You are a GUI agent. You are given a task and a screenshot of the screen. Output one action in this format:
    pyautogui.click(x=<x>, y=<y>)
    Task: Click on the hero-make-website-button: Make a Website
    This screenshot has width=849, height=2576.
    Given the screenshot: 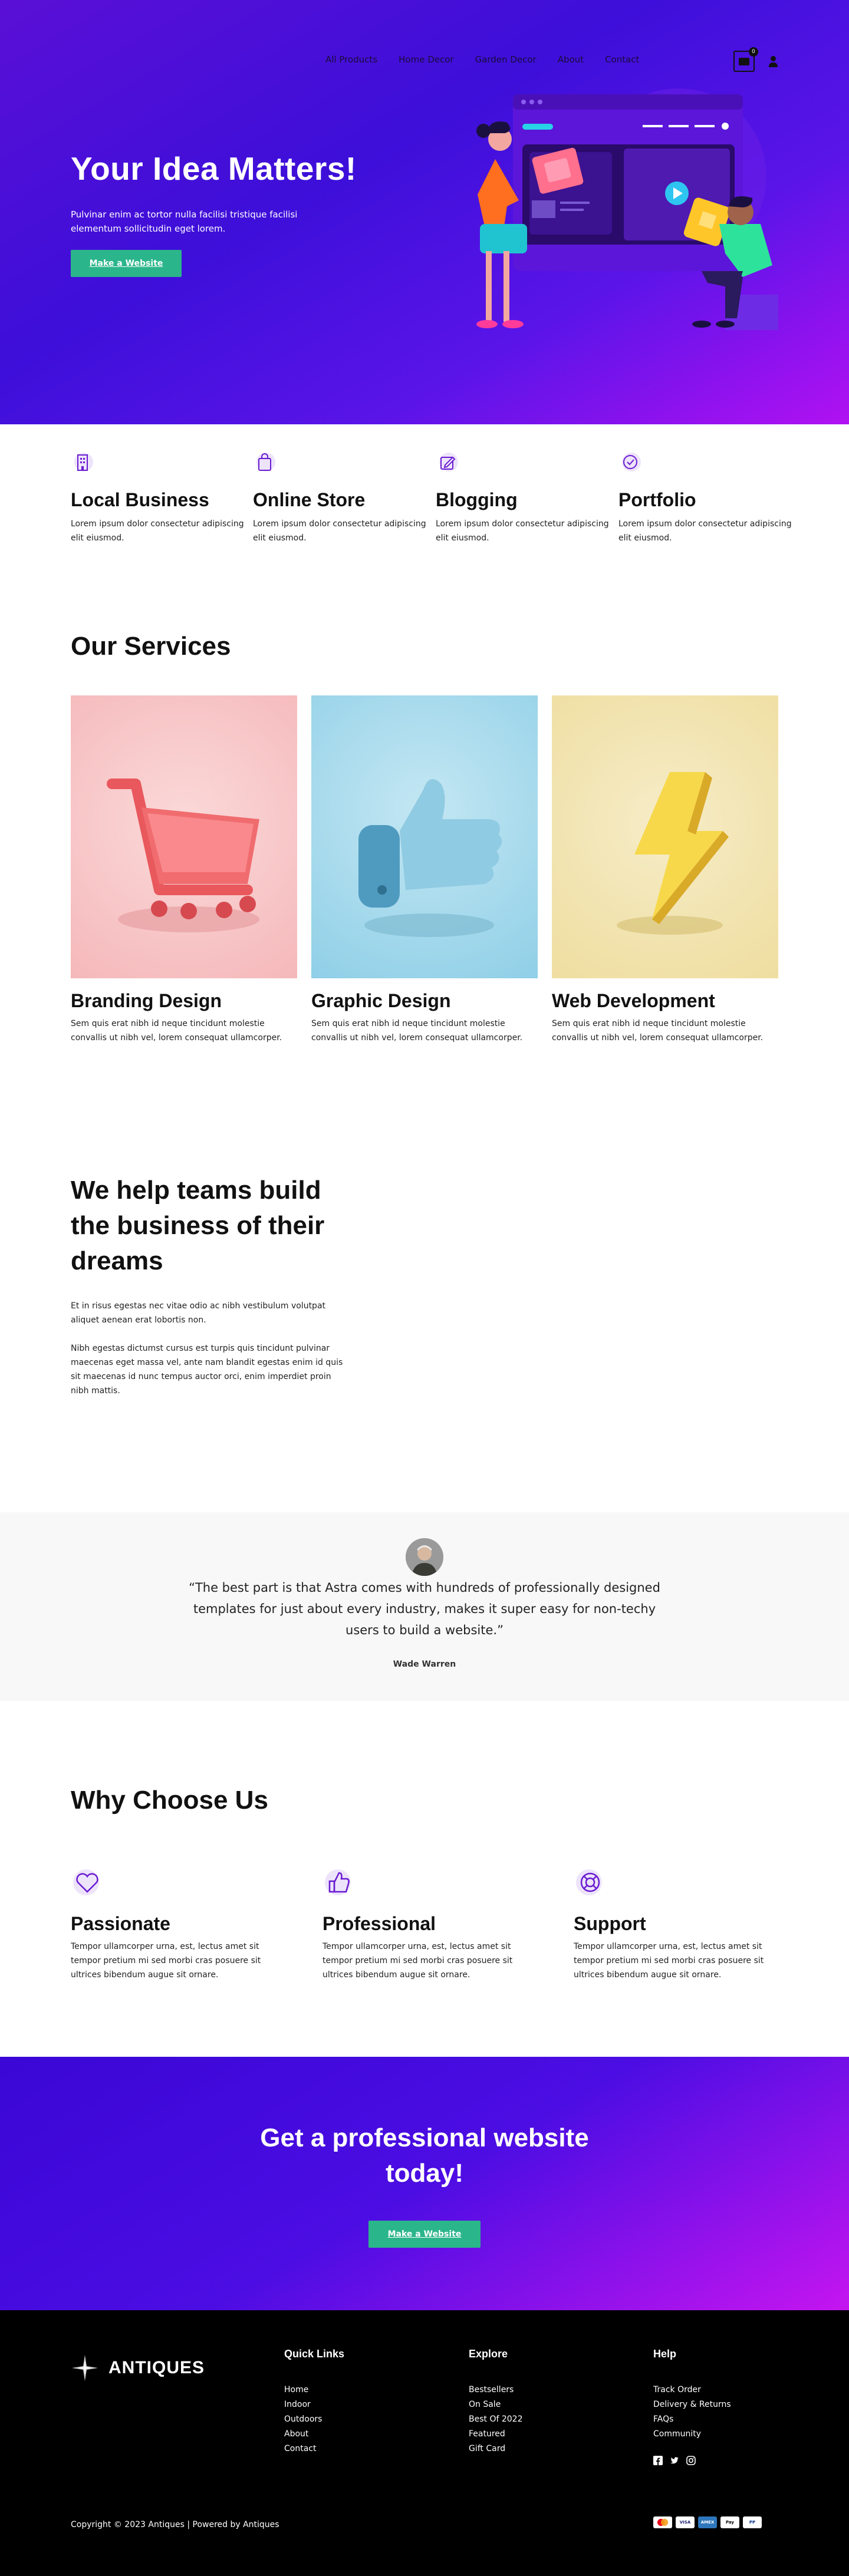 What is the action you would take?
    pyautogui.click(x=127, y=263)
    